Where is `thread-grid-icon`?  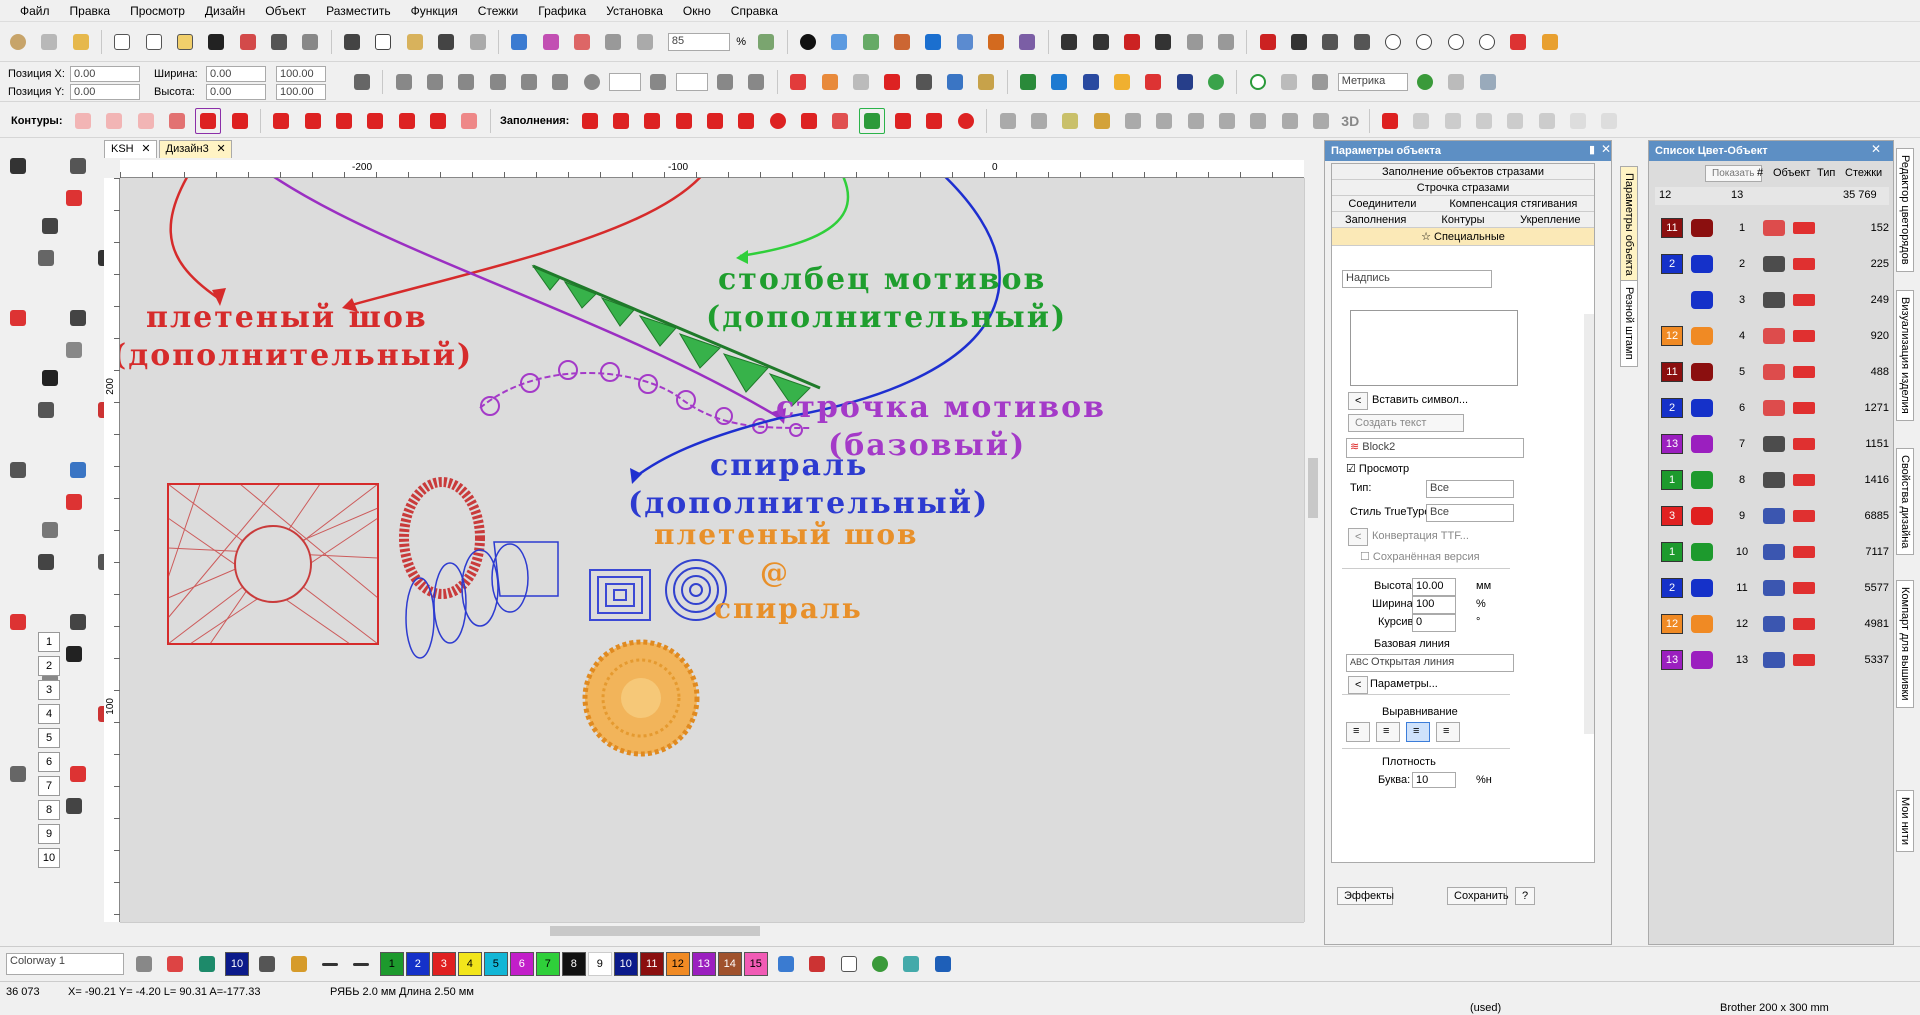 thread-grid-icon is located at coordinates (817, 964).